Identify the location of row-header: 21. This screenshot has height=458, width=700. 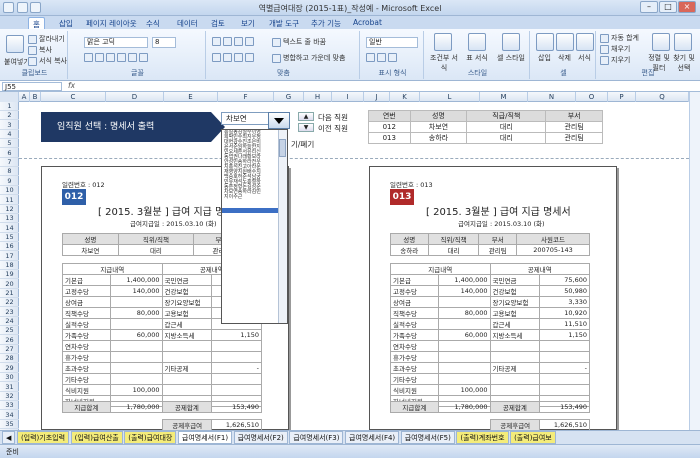
(9, 293).